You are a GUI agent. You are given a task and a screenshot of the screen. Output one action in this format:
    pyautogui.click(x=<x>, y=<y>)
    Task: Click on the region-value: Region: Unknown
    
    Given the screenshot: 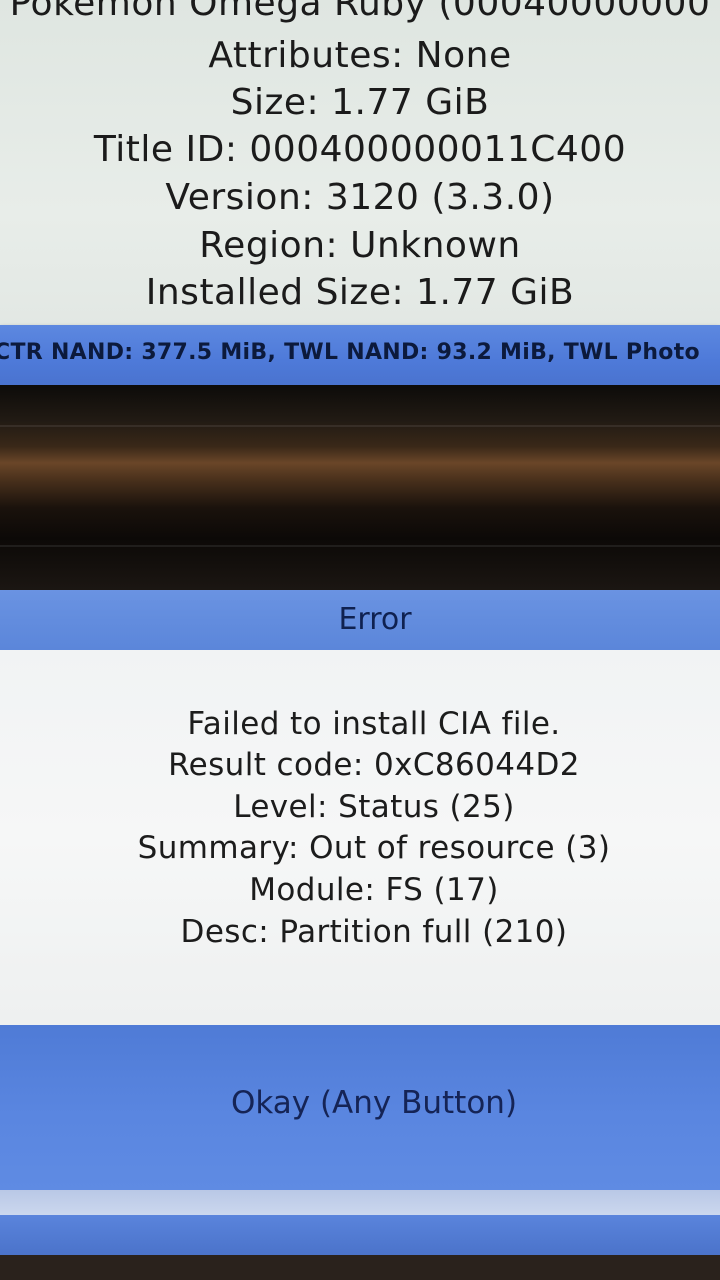 What is the action you would take?
    pyautogui.click(x=360, y=245)
    